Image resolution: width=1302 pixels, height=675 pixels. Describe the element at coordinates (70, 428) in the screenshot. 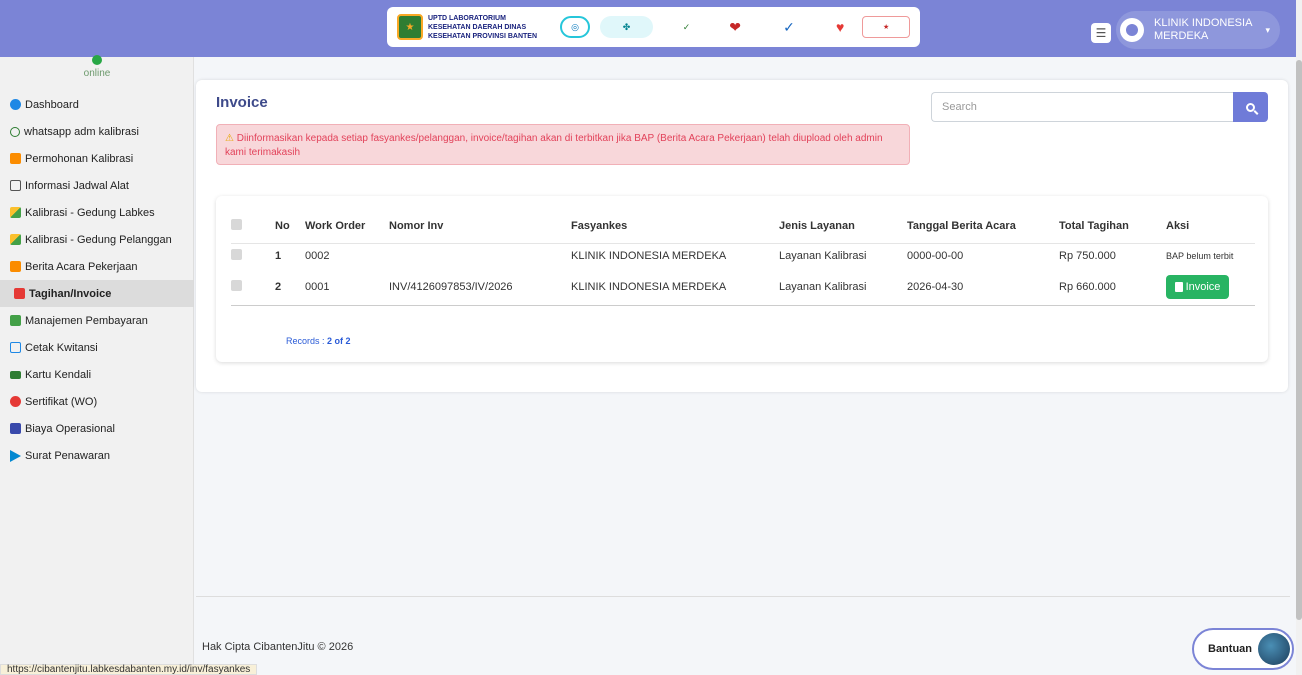

I see `sidebar-item-label: Biaya Operasional` at that location.